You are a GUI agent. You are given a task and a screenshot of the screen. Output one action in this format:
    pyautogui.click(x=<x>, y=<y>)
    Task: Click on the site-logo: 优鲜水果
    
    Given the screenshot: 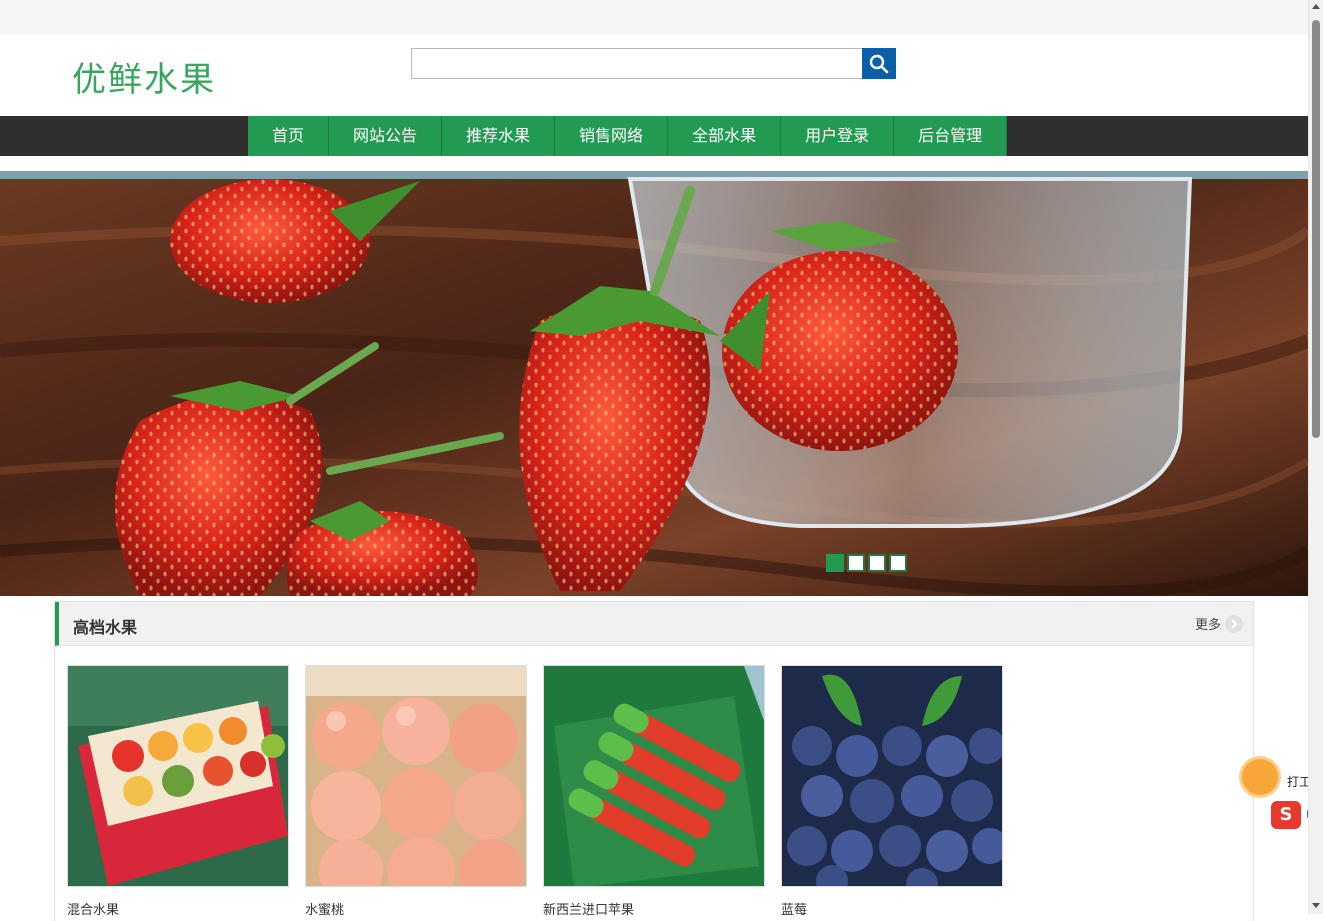 What is the action you would take?
    pyautogui.click(x=144, y=76)
    